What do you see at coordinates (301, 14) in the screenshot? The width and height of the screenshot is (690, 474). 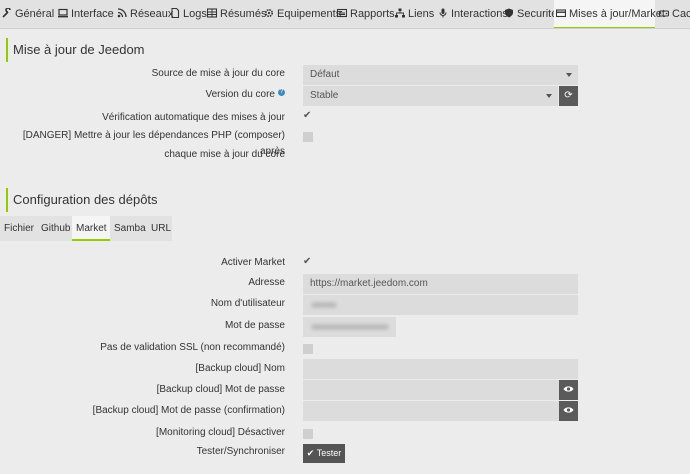 I see `tab-equipements: Equipements` at bounding box center [301, 14].